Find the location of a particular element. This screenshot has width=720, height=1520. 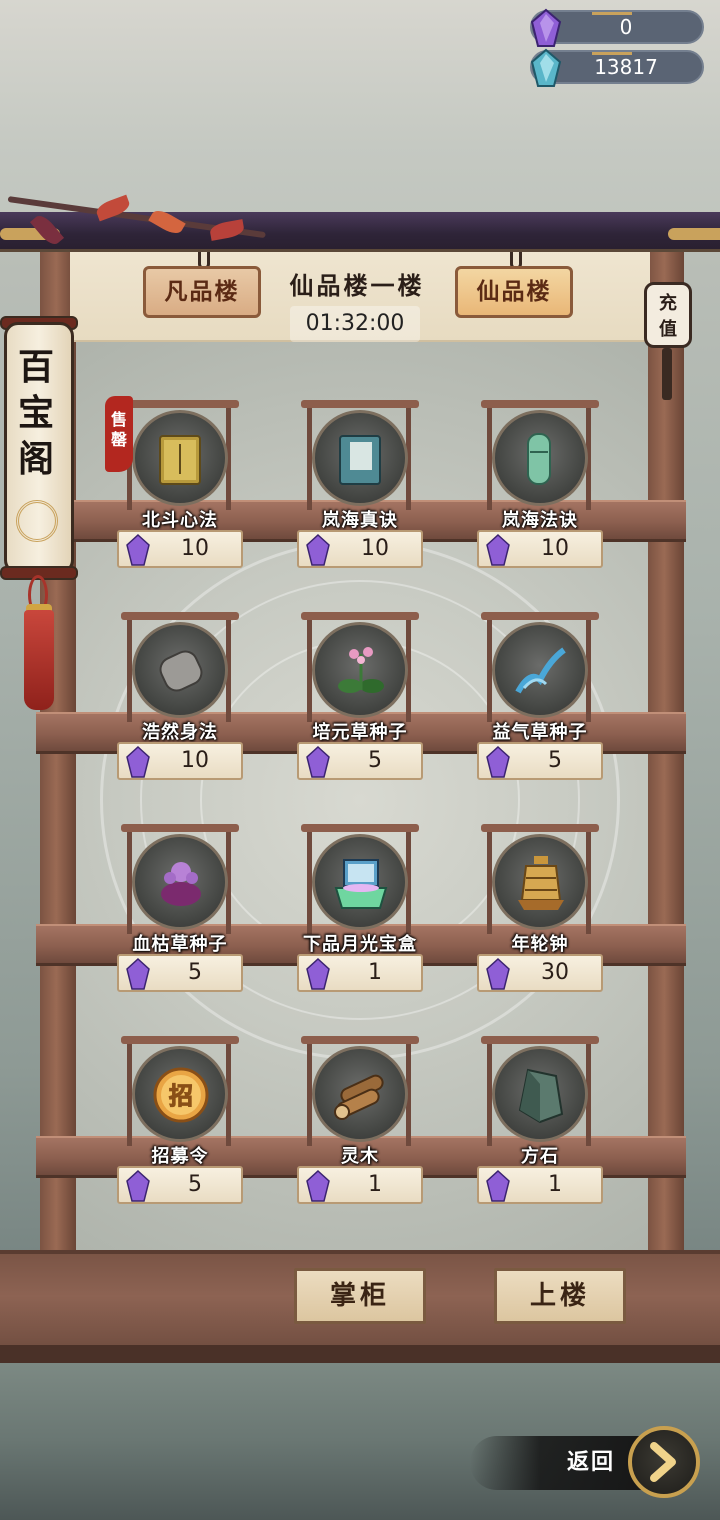

shop-item: 益气草种子 5 is located at coordinates (540, 700).